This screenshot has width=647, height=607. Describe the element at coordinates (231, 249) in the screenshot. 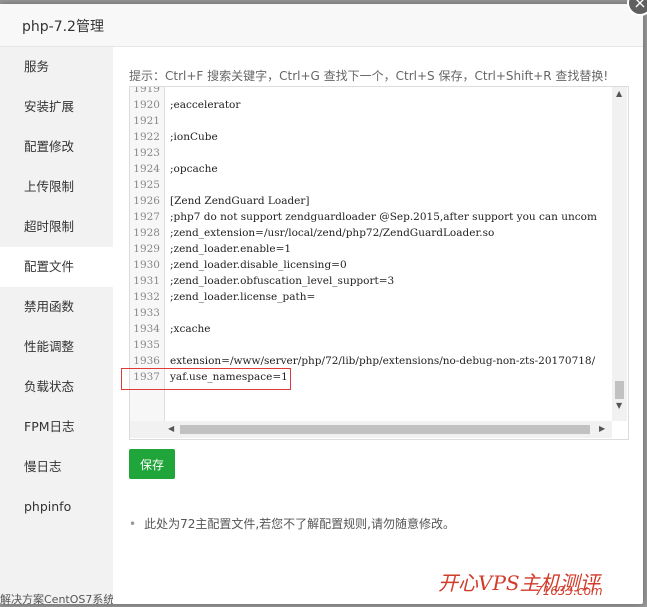

I see `line-text: ;zend_loader.enable=1` at that location.